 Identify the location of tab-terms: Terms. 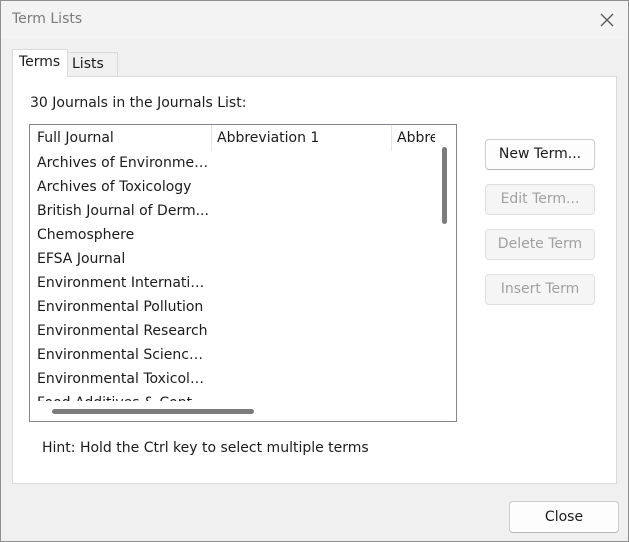
(40, 63).